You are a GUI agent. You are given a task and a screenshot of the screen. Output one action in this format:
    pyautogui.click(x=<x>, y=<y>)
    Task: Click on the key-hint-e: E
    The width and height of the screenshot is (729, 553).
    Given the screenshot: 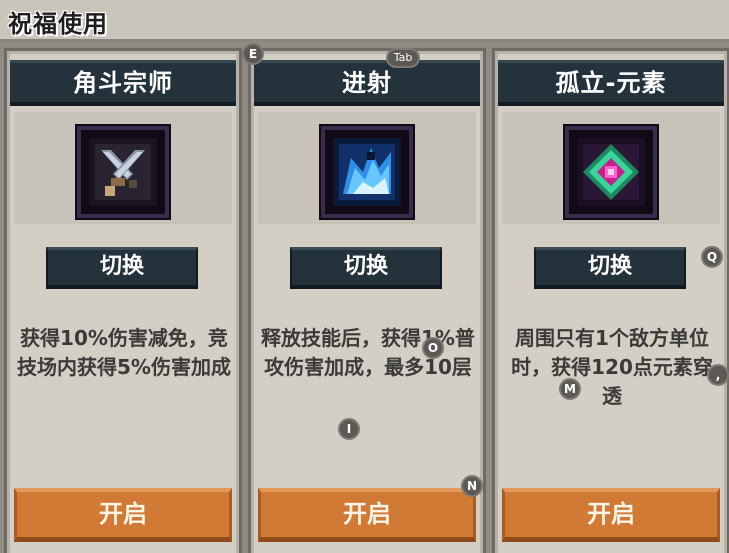 What is the action you would take?
    pyautogui.click(x=253, y=54)
    